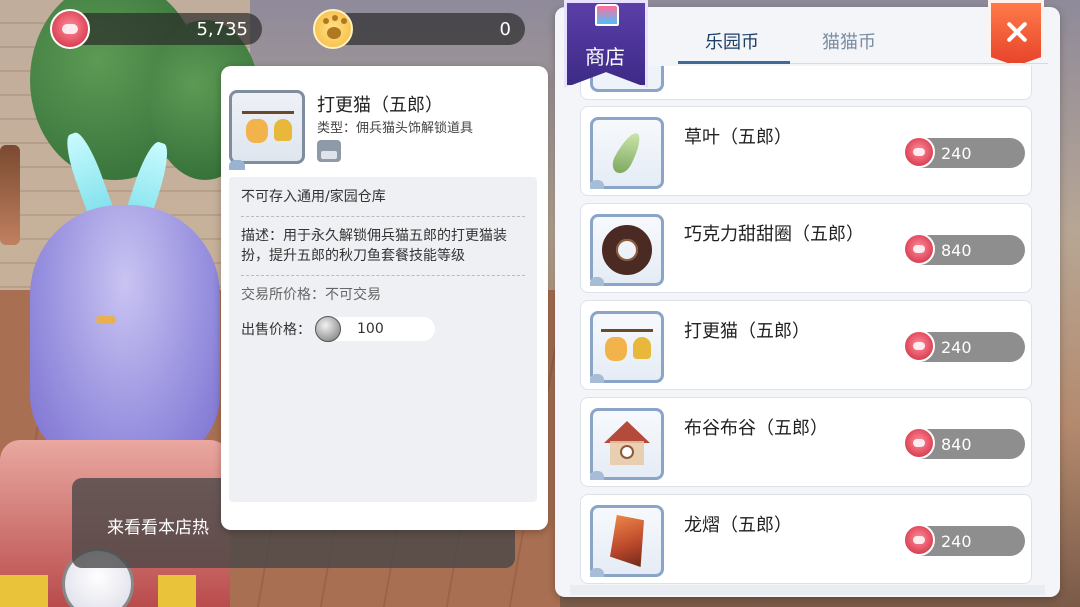 This screenshot has width=1080, height=607. I want to click on item-name: 巧克力甜甜圈（五郎）, so click(774, 234).